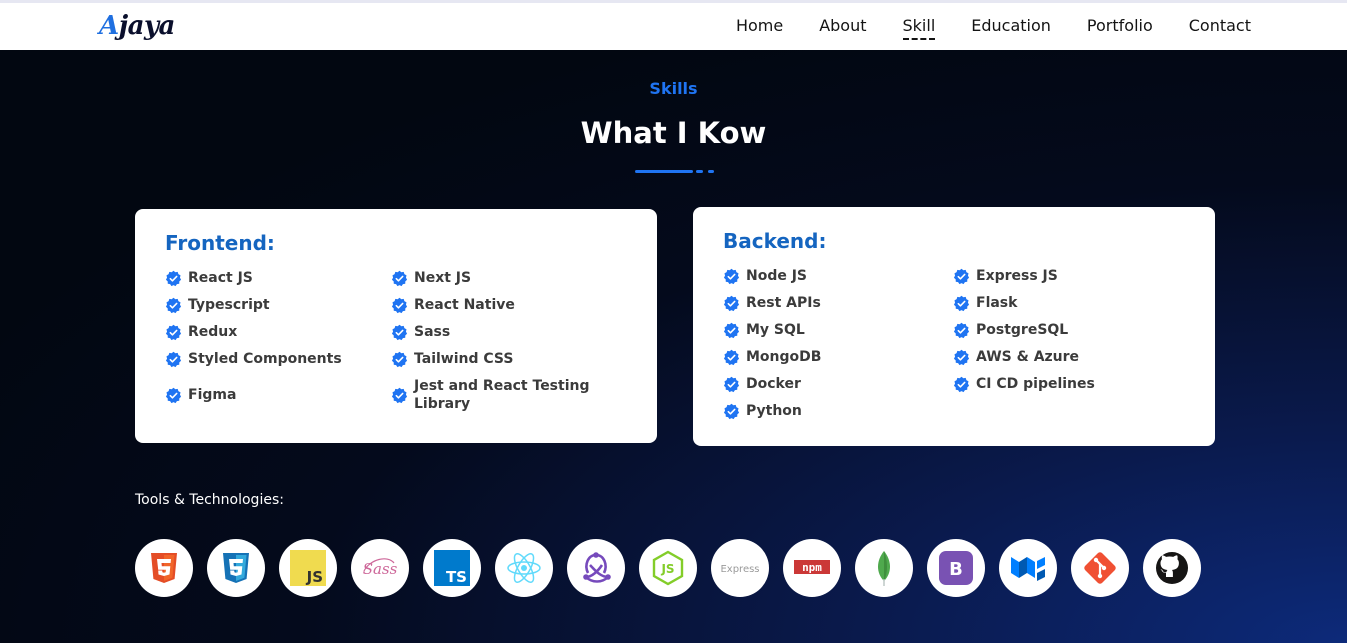 The width and height of the screenshot is (1347, 643). I want to click on backend-skill-label: MongoDB, so click(784, 357).